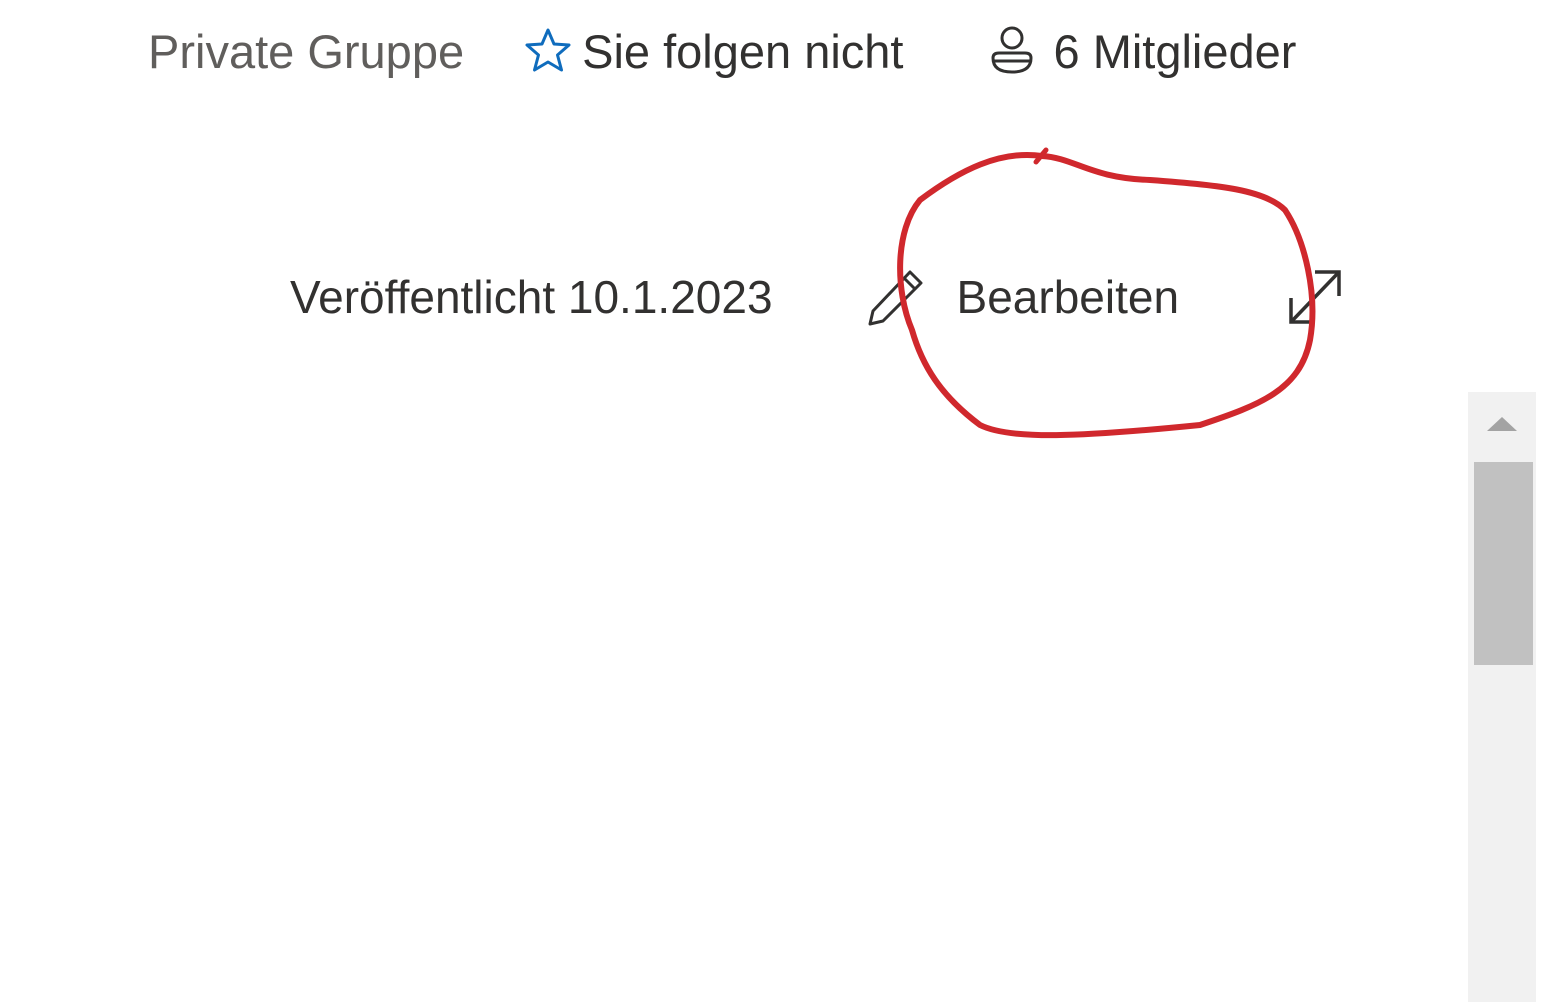  I want to click on page-meta-bar: Veröffentlicht 10.1.2023 Bearbeiten, so click(817, 297).